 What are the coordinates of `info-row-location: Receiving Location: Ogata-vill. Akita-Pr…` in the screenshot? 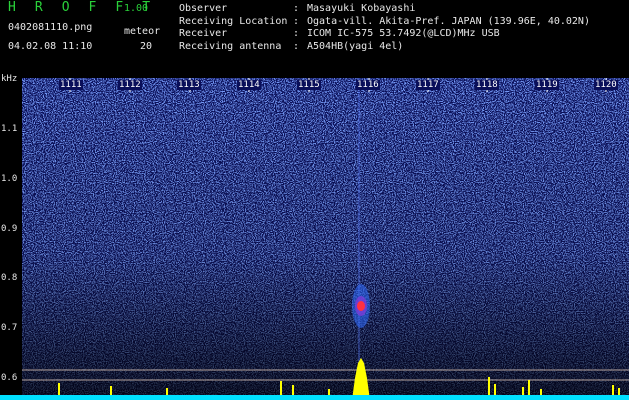 It's located at (384, 21).